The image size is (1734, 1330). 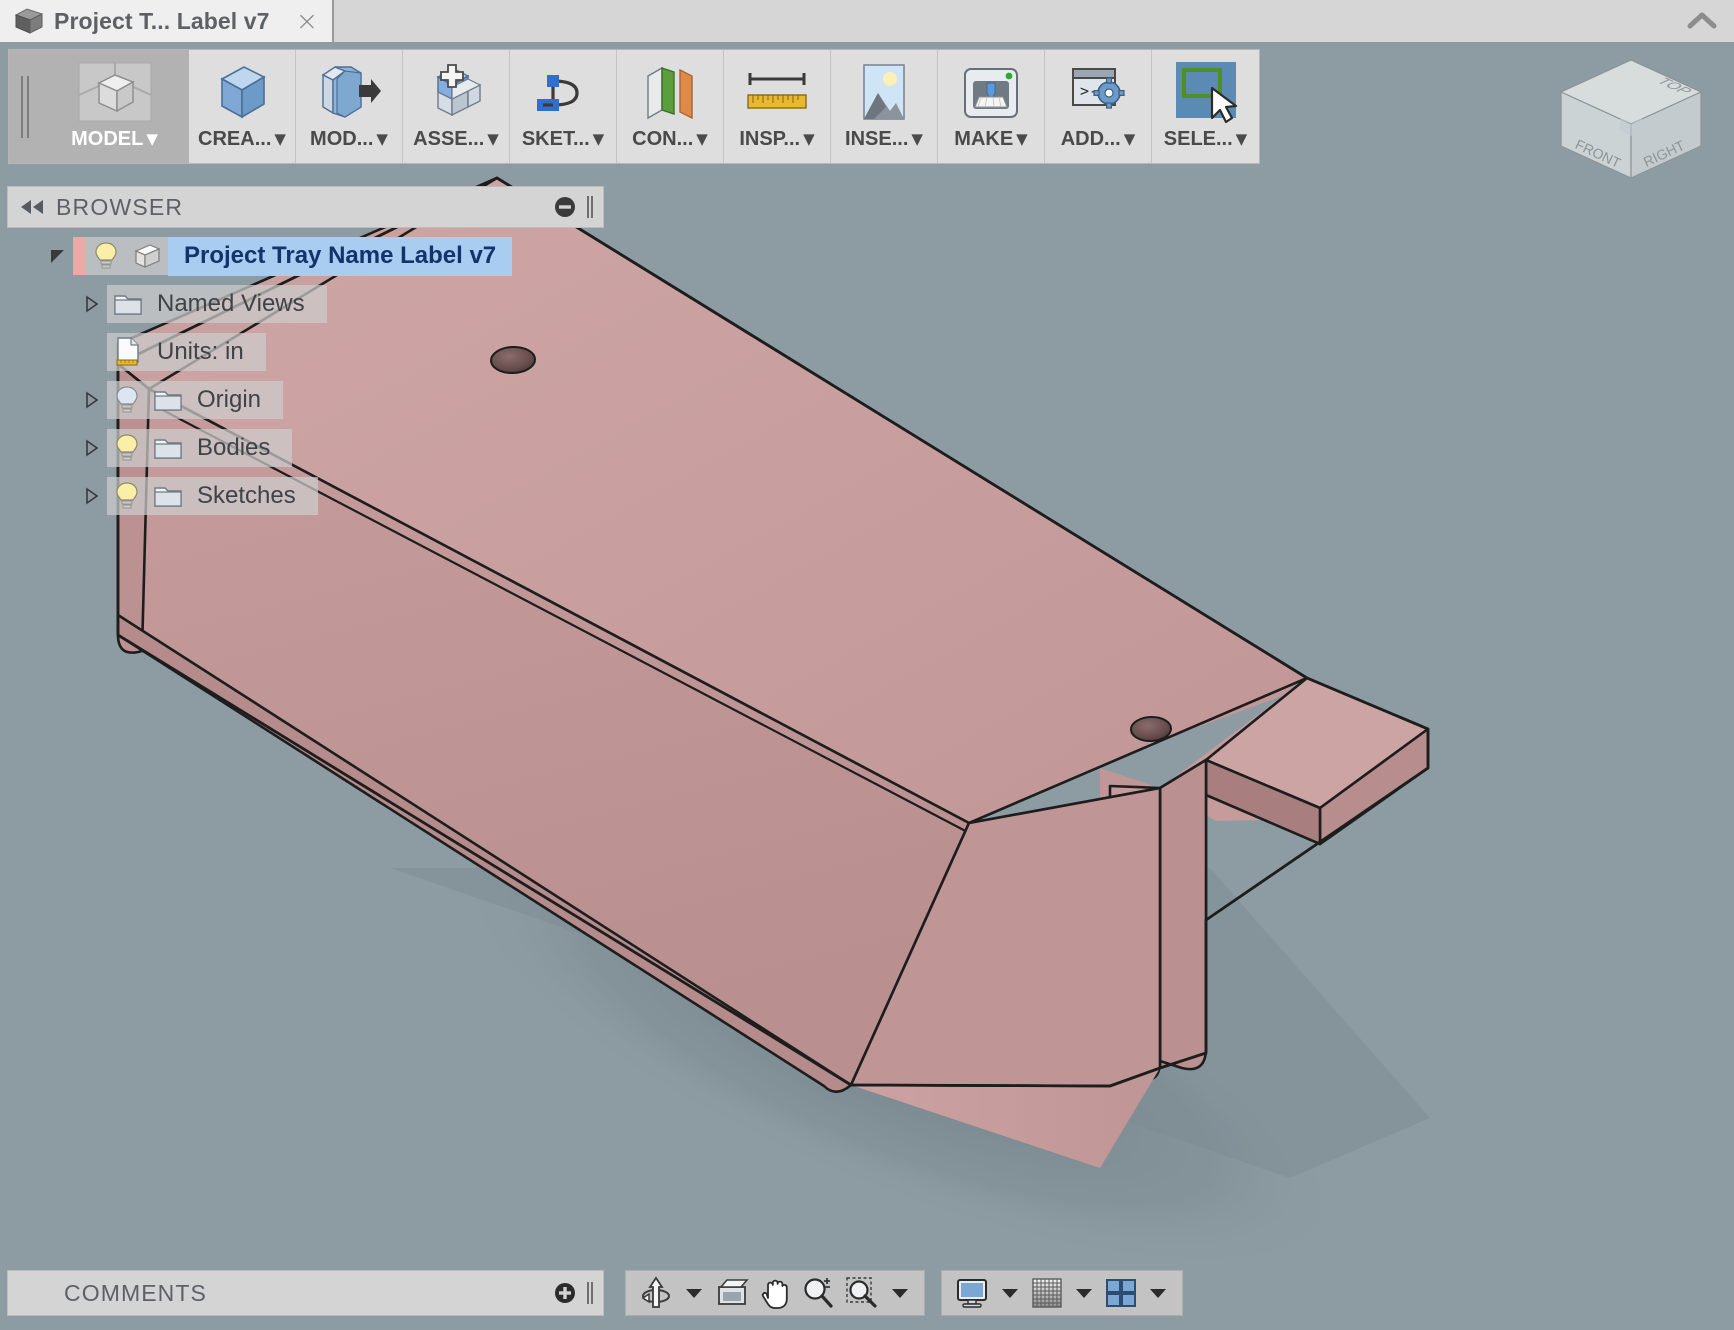 What do you see at coordinates (1098, 93) in the screenshot?
I see `addins-script-icon: >-` at bounding box center [1098, 93].